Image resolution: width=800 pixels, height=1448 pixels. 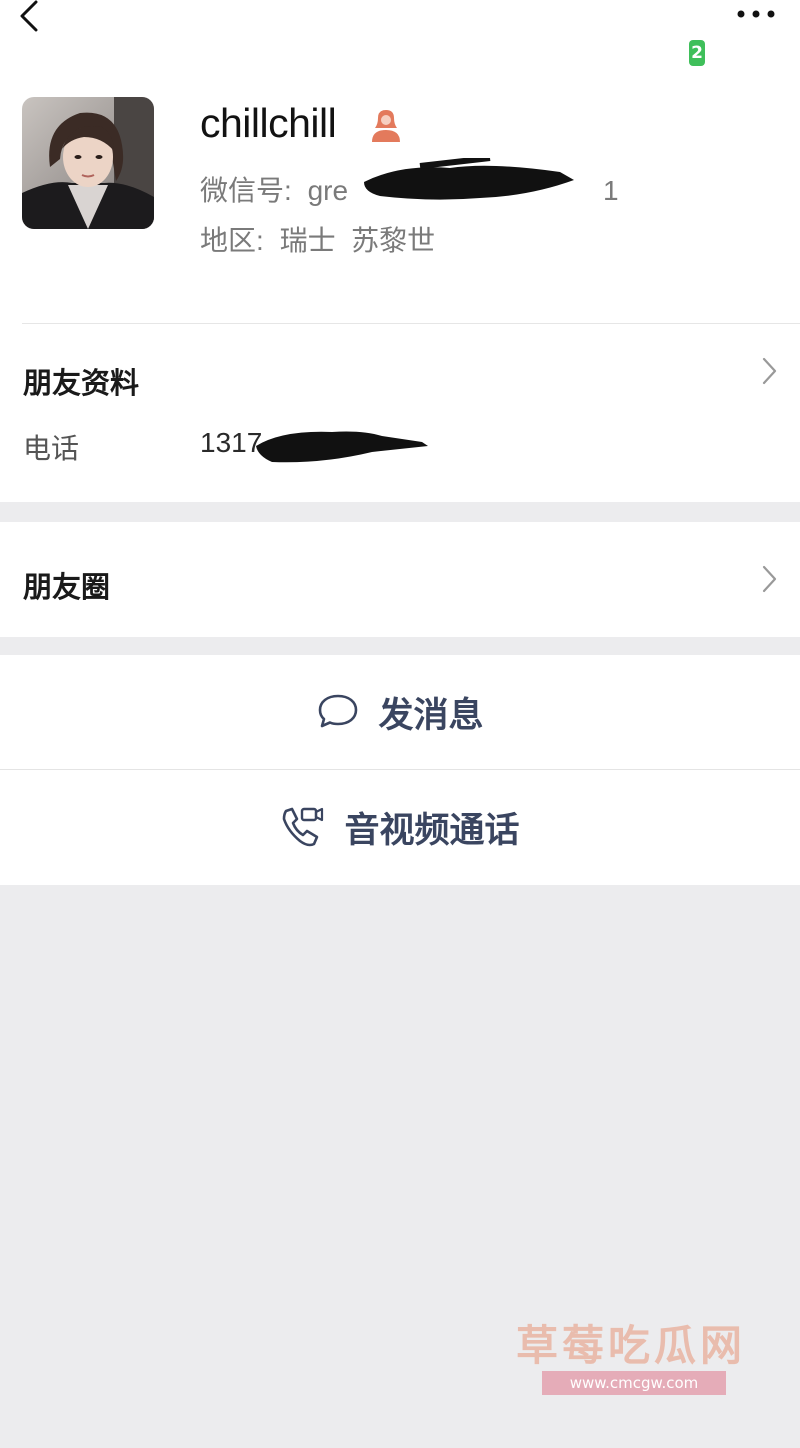 What do you see at coordinates (432, 830) in the screenshot?
I see `audio-video-call-label: 音视频通话` at bounding box center [432, 830].